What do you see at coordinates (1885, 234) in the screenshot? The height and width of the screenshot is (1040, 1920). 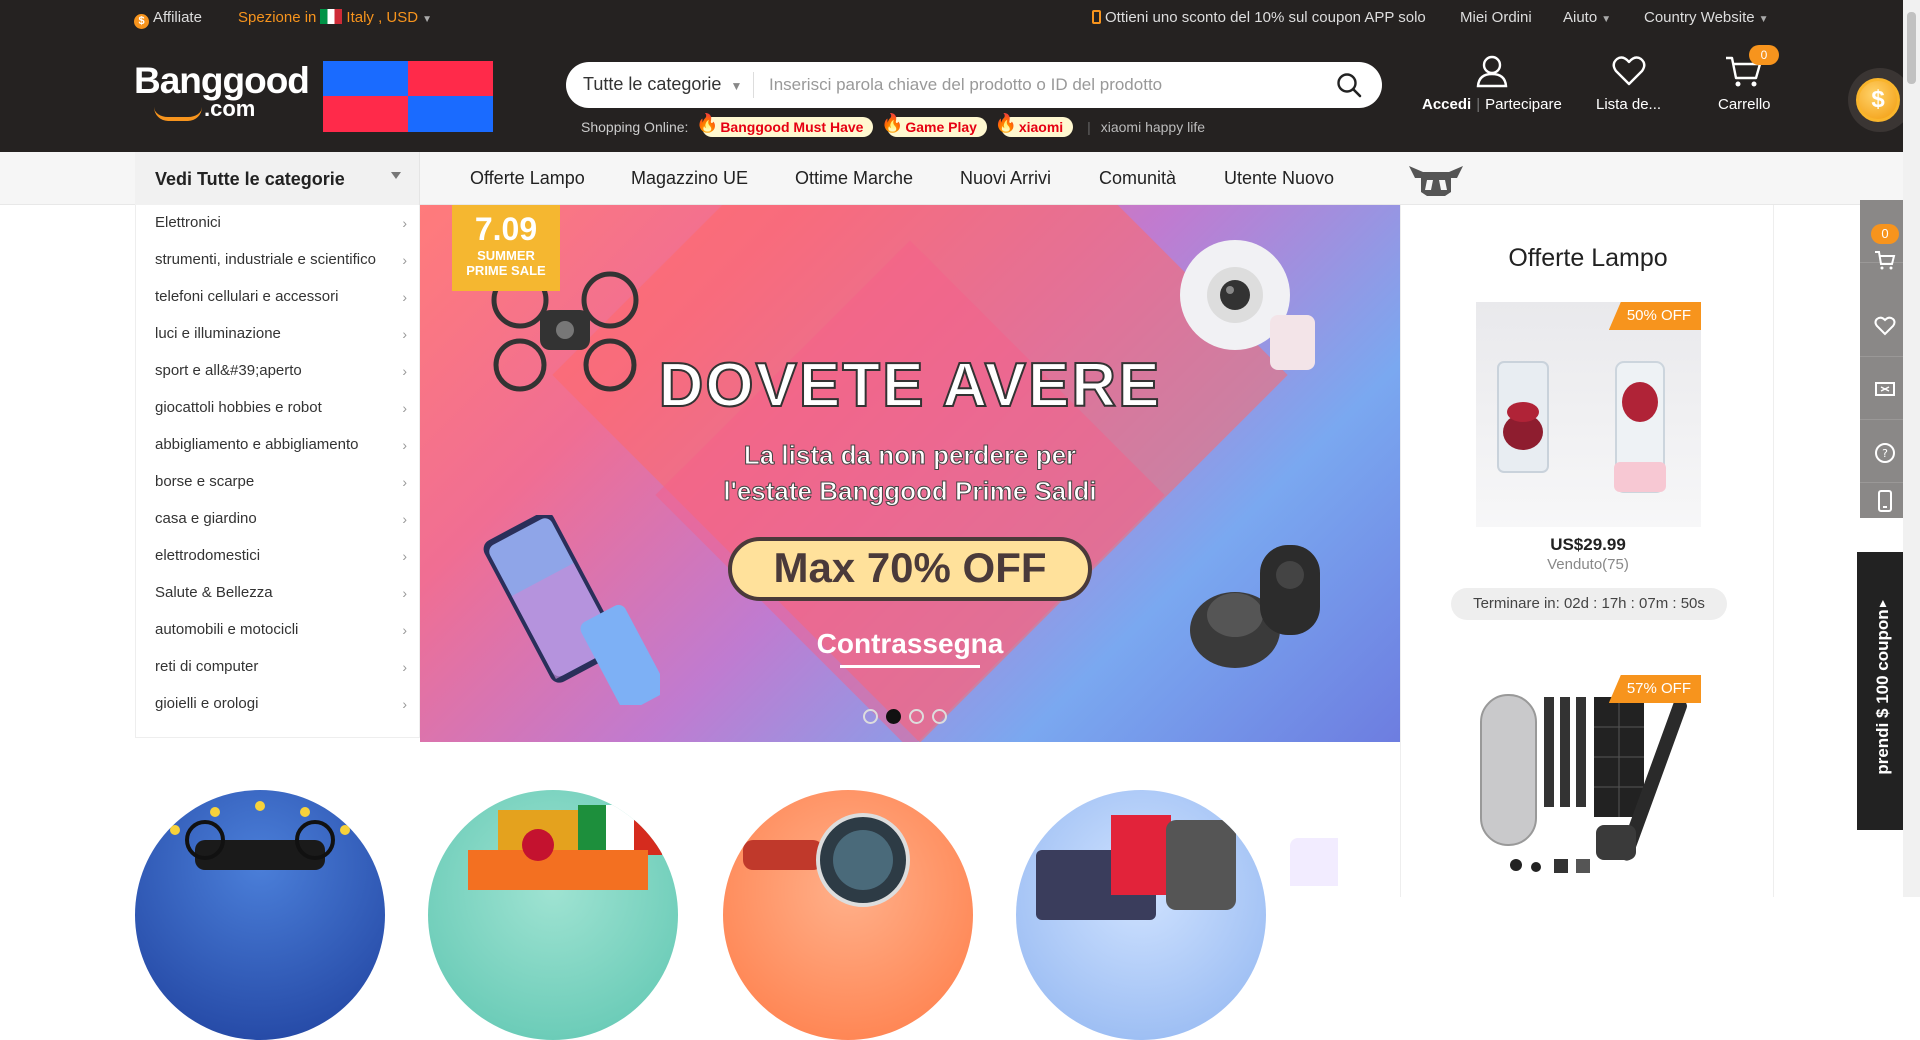 I see `float-cart-badge: 0` at bounding box center [1885, 234].